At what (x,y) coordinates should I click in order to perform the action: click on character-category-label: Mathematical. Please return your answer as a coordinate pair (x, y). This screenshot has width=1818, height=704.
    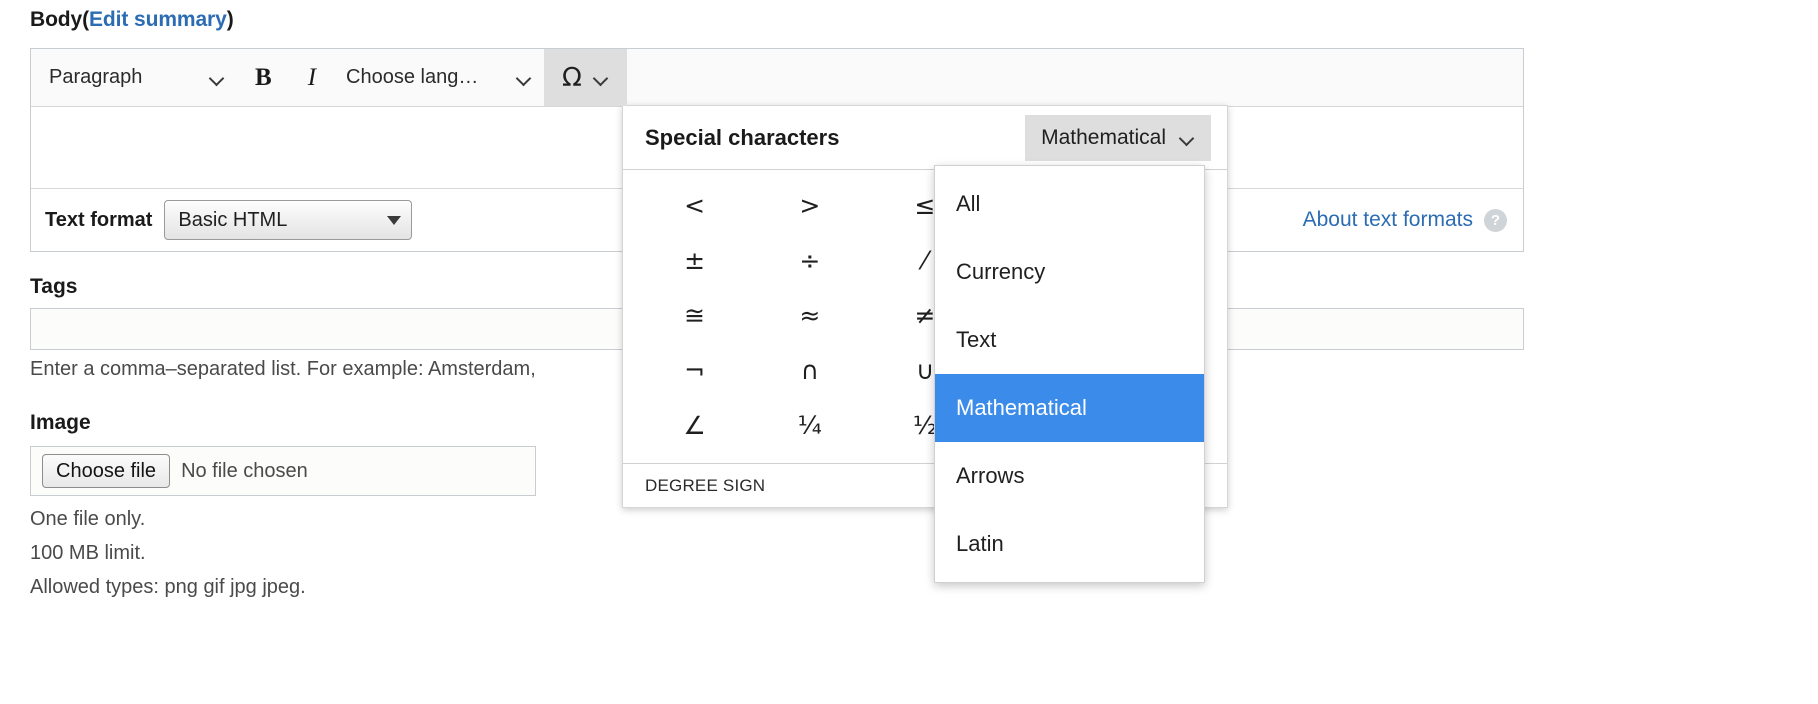
    Looking at the image, I should click on (1103, 137).